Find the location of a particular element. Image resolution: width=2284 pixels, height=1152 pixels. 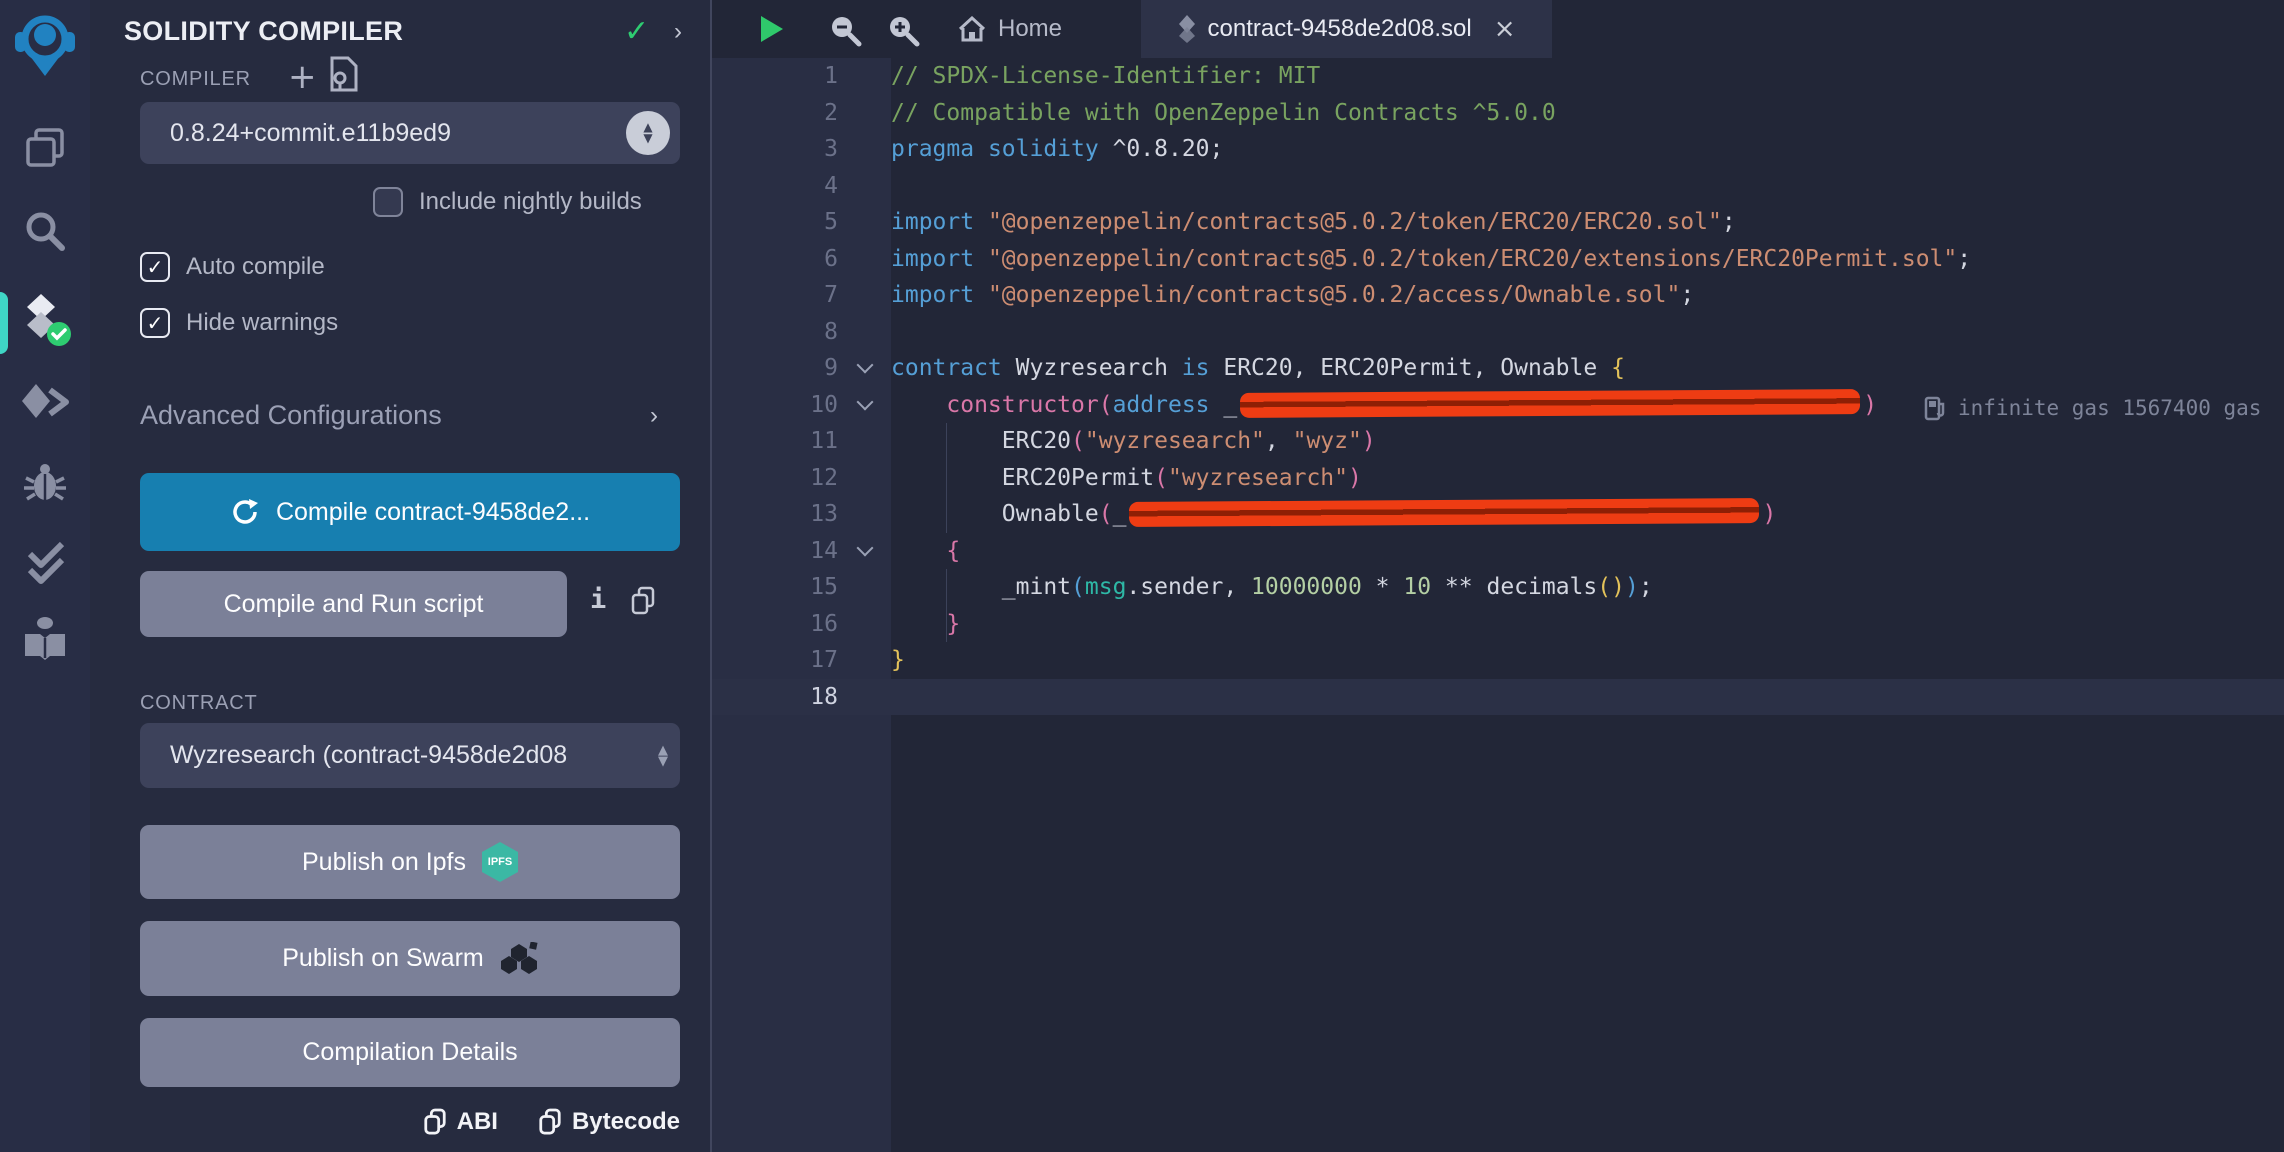

code-token: ^0.8.20; is located at coordinates (1161, 149).